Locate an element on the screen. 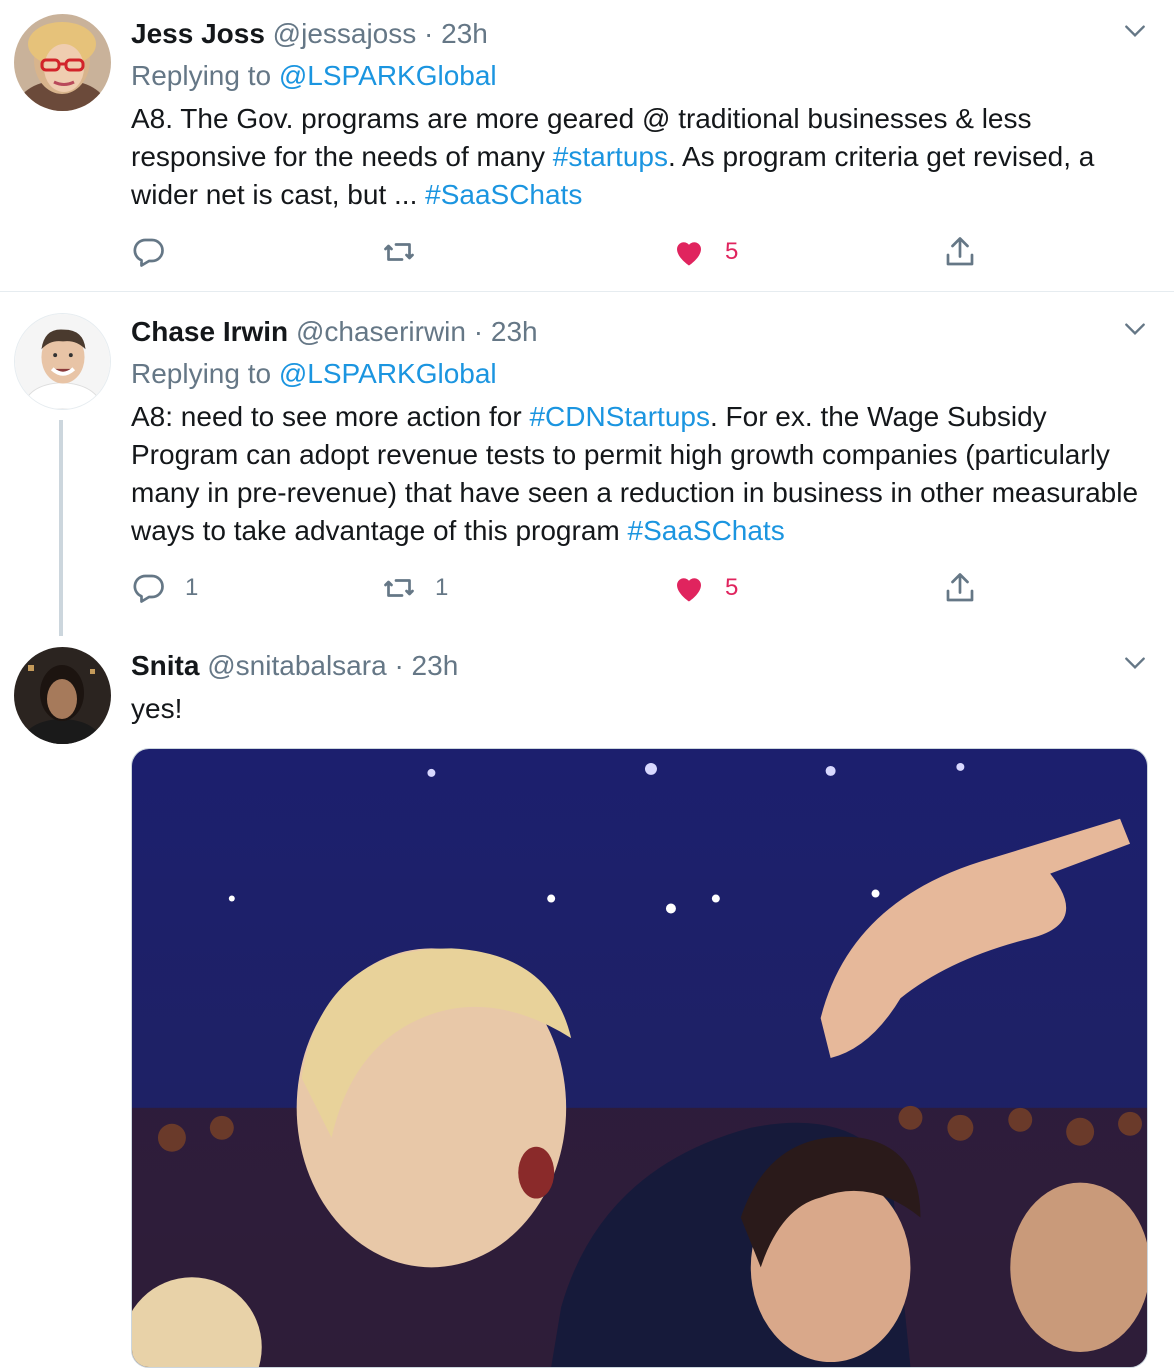  user-handle: @jessajoss is located at coordinates (345, 33).